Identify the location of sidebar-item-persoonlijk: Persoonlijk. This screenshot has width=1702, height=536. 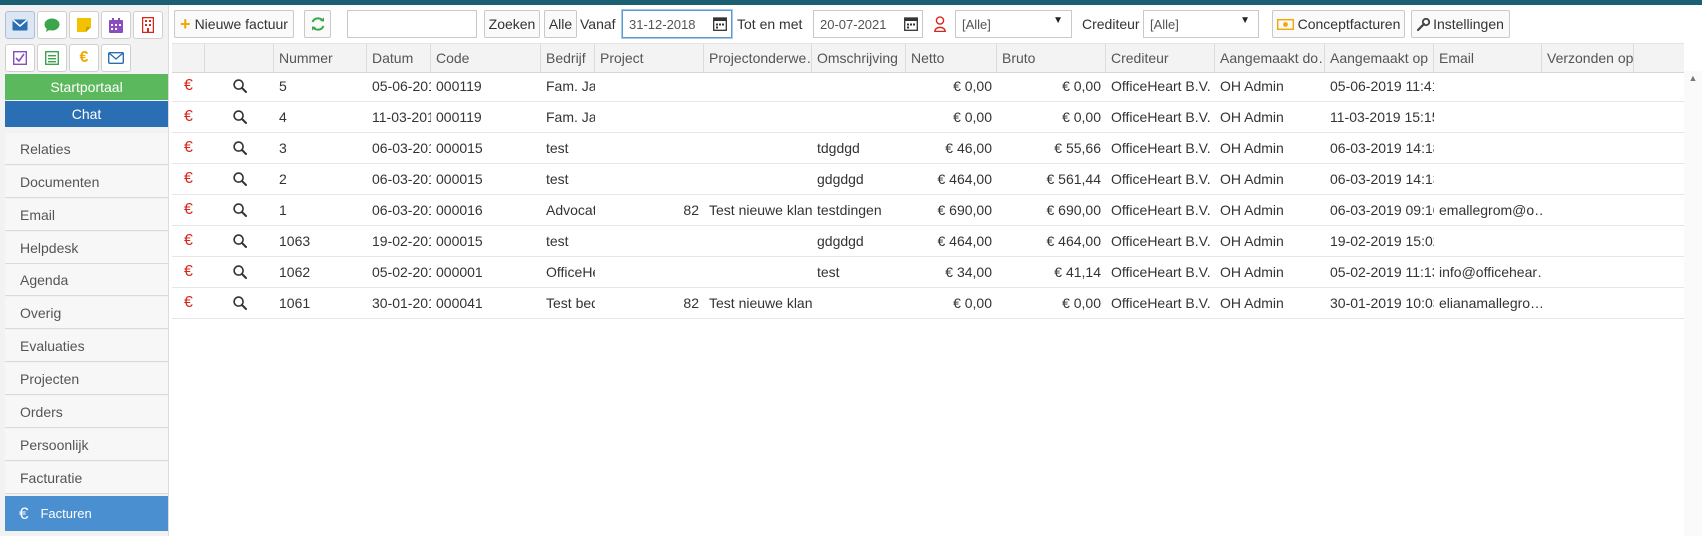
(86, 445).